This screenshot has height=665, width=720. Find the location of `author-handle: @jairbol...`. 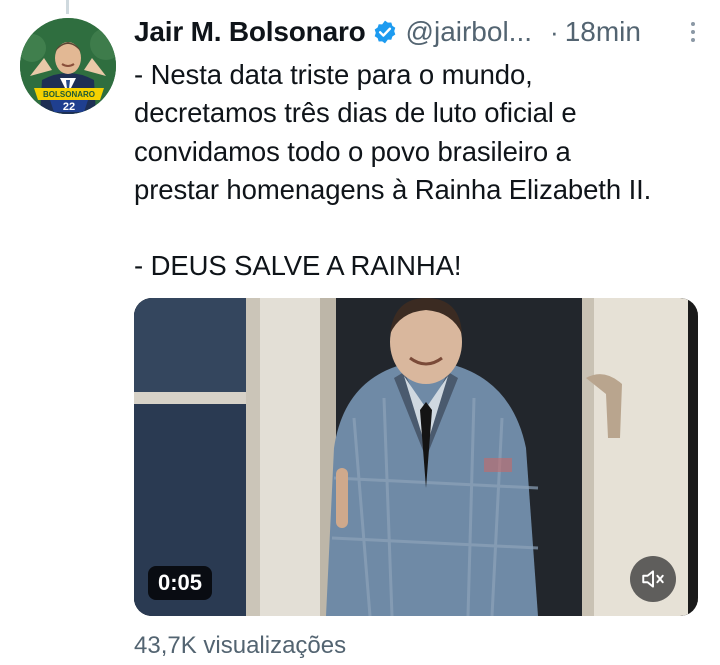

author-handle: @jairbol... is located at coordinates (469, 32).